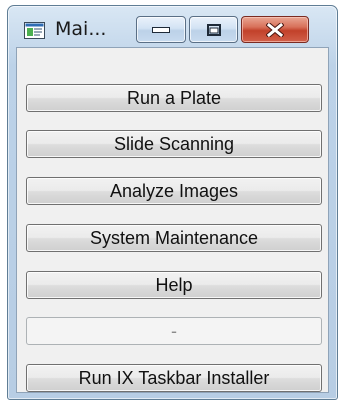 This screenshot has width=345, height=407. What do you see at coordinates (174, 98) in the screenshot?
I see `run-a-plate-button: Run a Plate` at bounding box center [174, 98].